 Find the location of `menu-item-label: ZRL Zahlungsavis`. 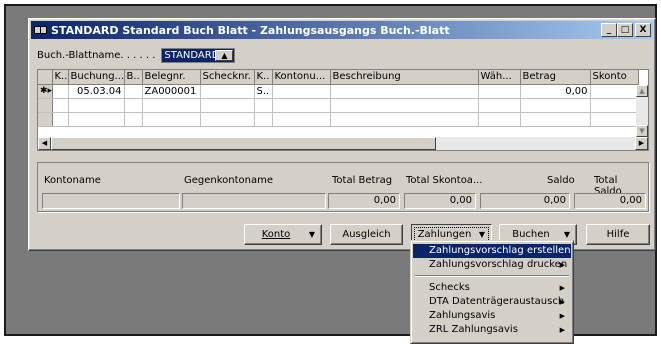

menu-item-label: ZRL Zahlungsavis is located at coordinates (473, 329).